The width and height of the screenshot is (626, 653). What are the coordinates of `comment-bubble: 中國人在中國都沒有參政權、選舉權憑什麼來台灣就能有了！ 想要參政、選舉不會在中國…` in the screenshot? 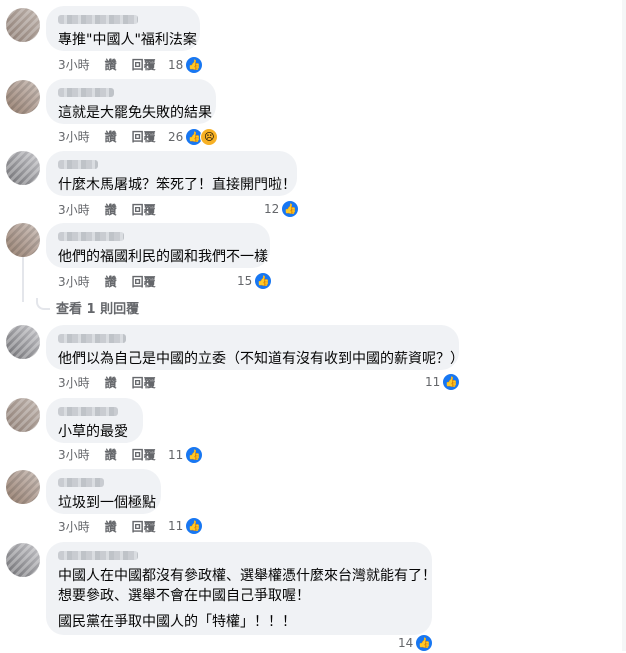 It's located at (241, 588).